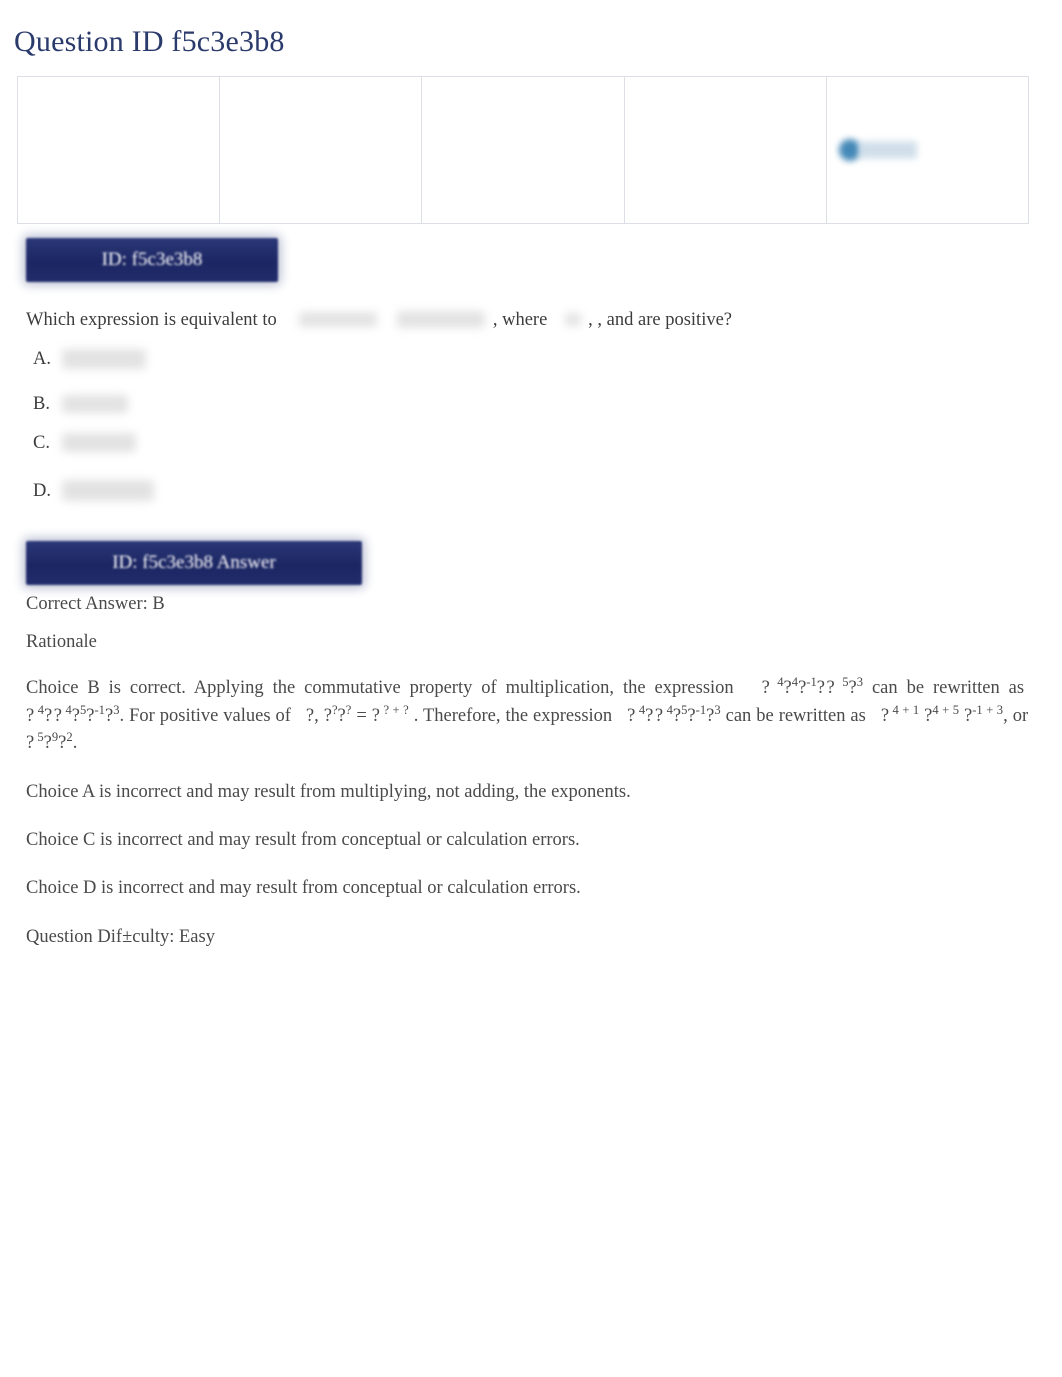  What do you see at coordinates (887, 150) in the screenshot?
I see `blue-bar-mark` at bounding box center [887, 150].